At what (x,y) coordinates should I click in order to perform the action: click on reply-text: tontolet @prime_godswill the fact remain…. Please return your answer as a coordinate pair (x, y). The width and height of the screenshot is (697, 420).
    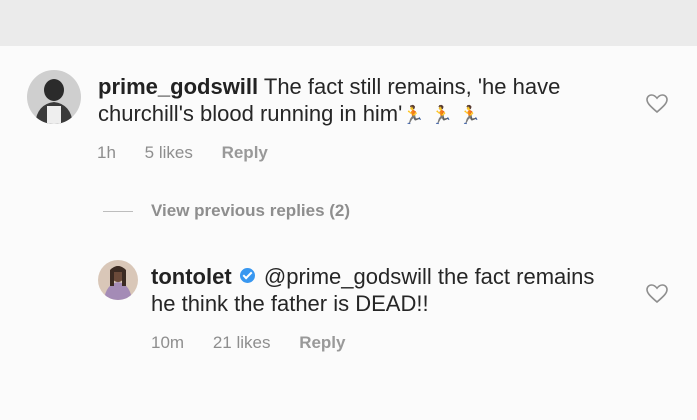
    Looking at the image, I should click on (386, 290).